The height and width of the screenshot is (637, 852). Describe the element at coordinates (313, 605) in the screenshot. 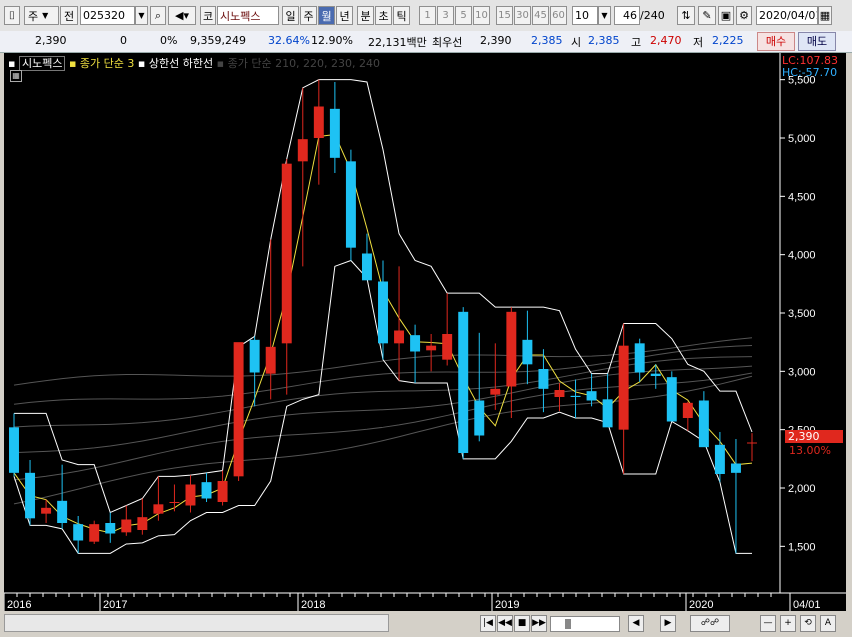

I see `x-tick-label: 2018` at that location.